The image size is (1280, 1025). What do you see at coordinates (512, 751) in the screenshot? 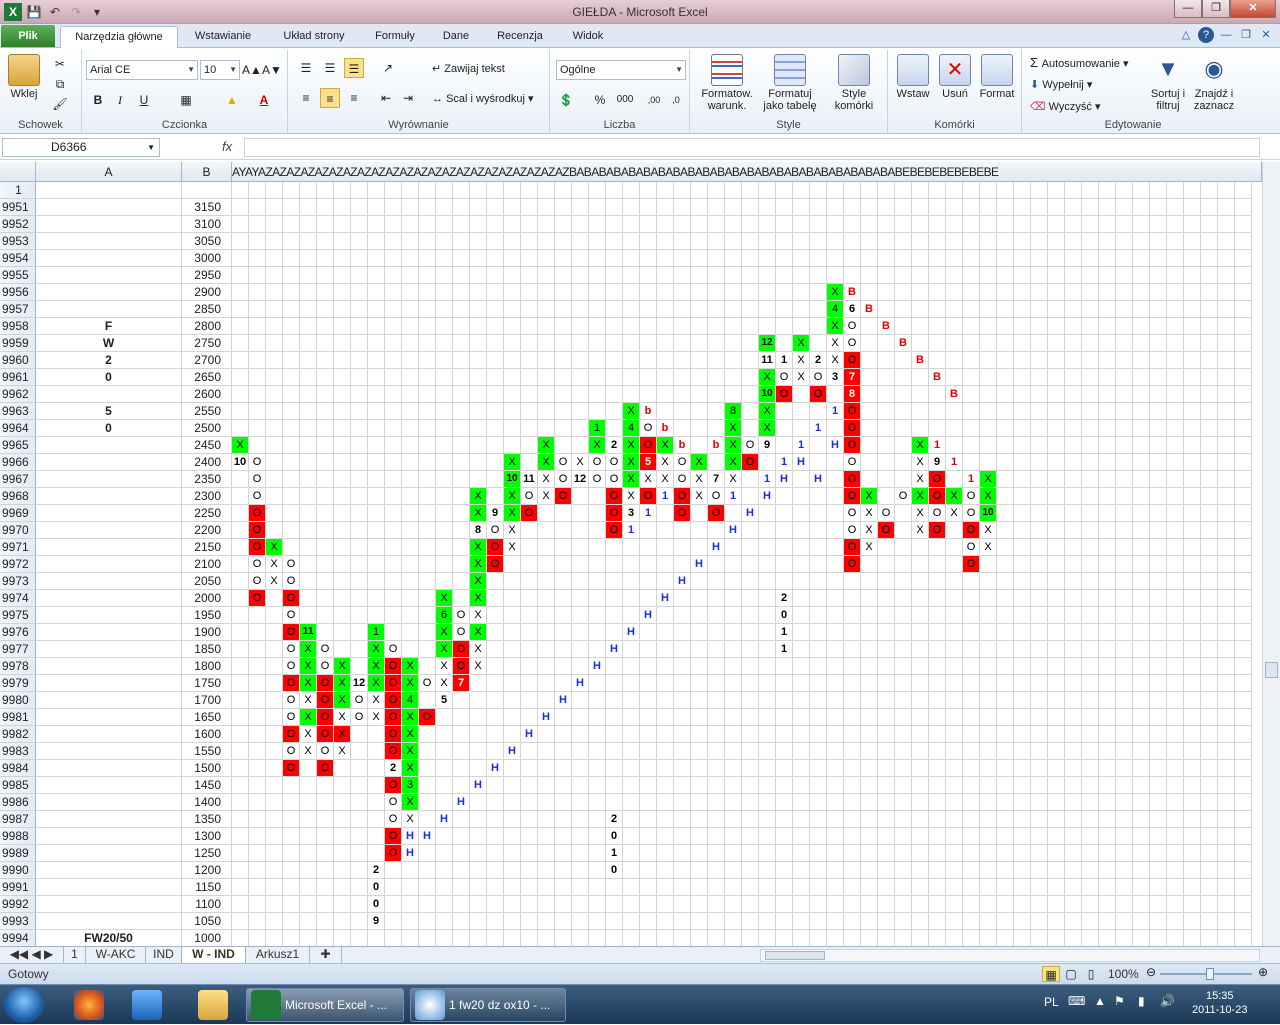
I see `pf-mark: H` at bounding box center [512, 751].